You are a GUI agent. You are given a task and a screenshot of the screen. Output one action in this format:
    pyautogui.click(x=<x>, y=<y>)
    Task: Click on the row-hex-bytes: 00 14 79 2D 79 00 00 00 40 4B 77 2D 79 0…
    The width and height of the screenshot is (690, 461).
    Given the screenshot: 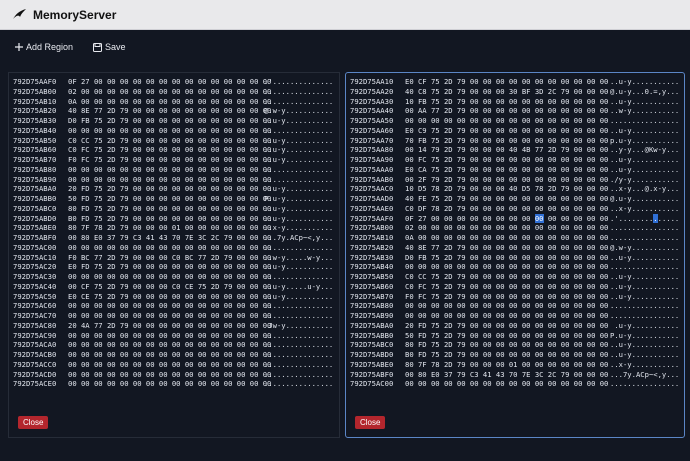 What is the action you would take?
    pyautogui.click(x=507, y=150)
    